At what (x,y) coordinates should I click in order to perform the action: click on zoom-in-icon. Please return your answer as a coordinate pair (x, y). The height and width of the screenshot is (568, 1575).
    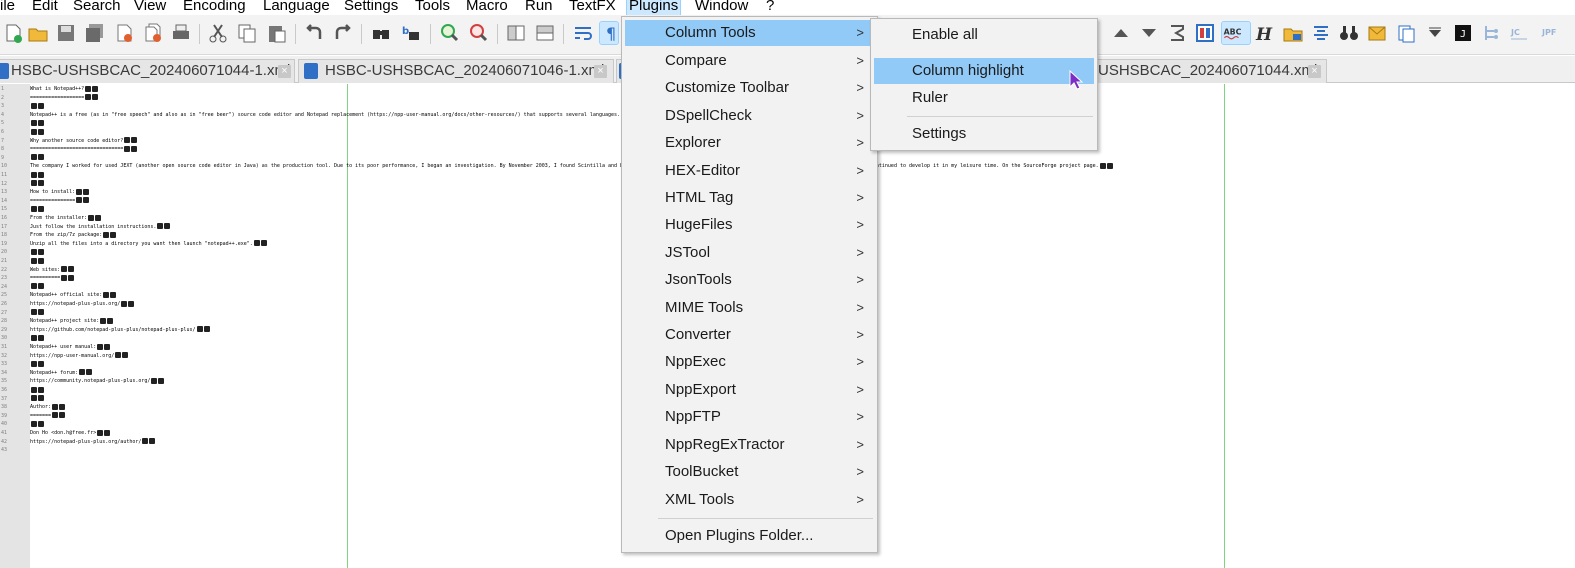
    Looking at the image, I should click on (449, 33).